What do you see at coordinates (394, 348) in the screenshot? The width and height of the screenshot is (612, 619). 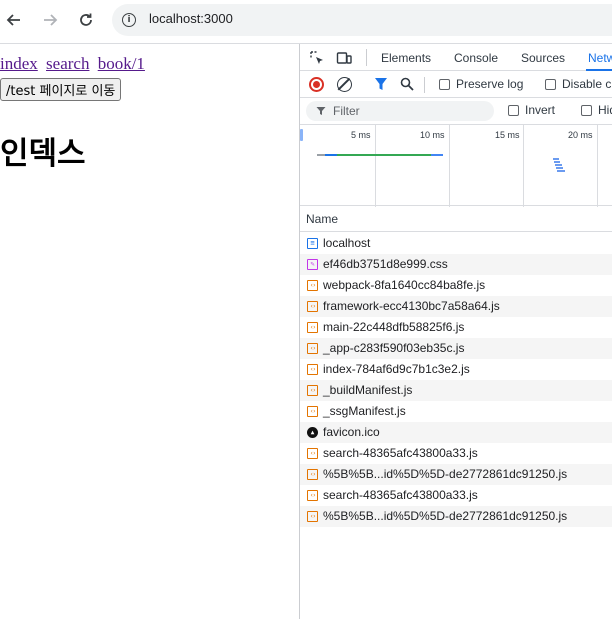 I see `request-name: _app-c283f590f03eb35c.js` at bounding box center [394, 348].